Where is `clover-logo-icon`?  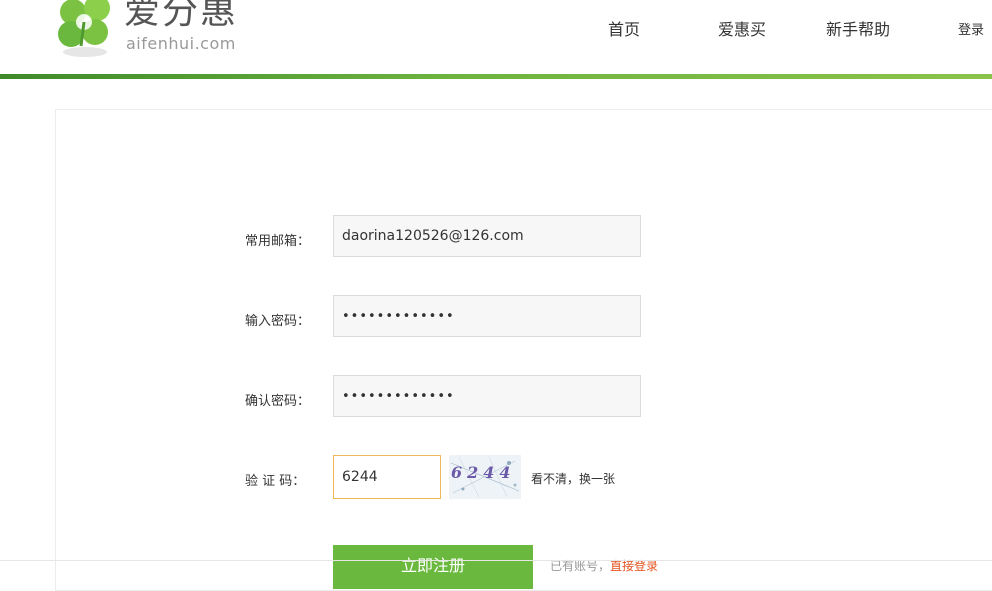 clover-logo-icon is located at coordinates (95, 30).